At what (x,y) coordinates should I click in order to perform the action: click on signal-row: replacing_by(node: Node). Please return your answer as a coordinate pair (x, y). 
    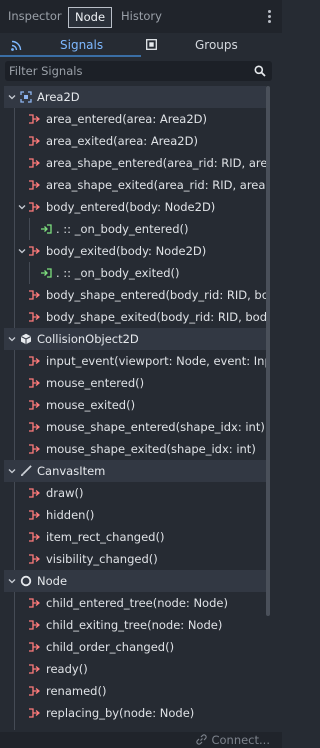
    Looking at the image, I should click on (135, 713).